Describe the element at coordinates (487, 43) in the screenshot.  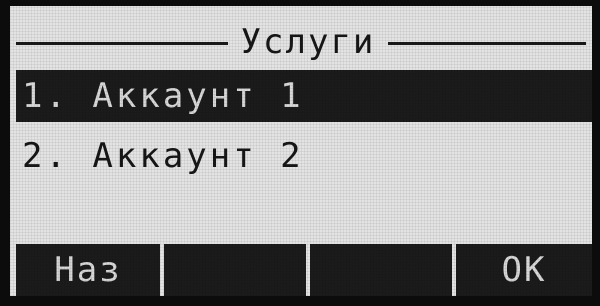
I see `title-rule-right` at that location.